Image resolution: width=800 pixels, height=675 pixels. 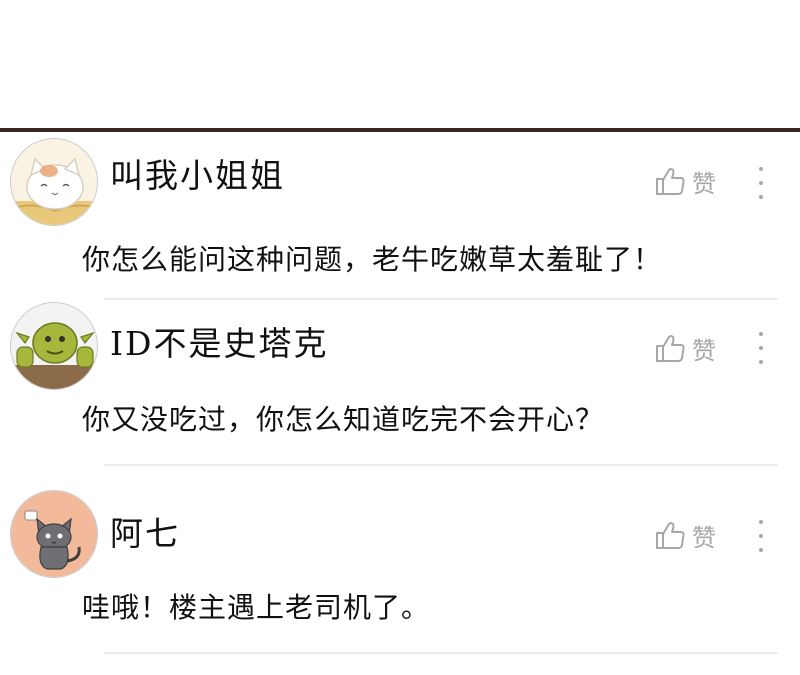 What do you see at coordinates (219, 344) in the screenshot?
I see `comment-username: ID不是史塔克` at bounding box center [219, 344].